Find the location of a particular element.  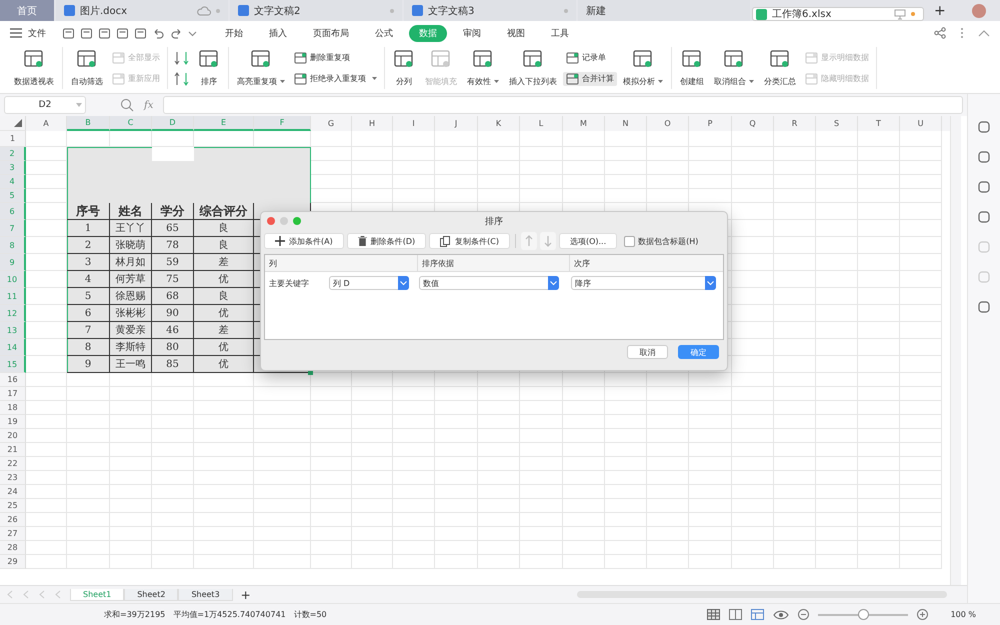

ribbon-button: 有效性 is located at coordinates (483, 68).